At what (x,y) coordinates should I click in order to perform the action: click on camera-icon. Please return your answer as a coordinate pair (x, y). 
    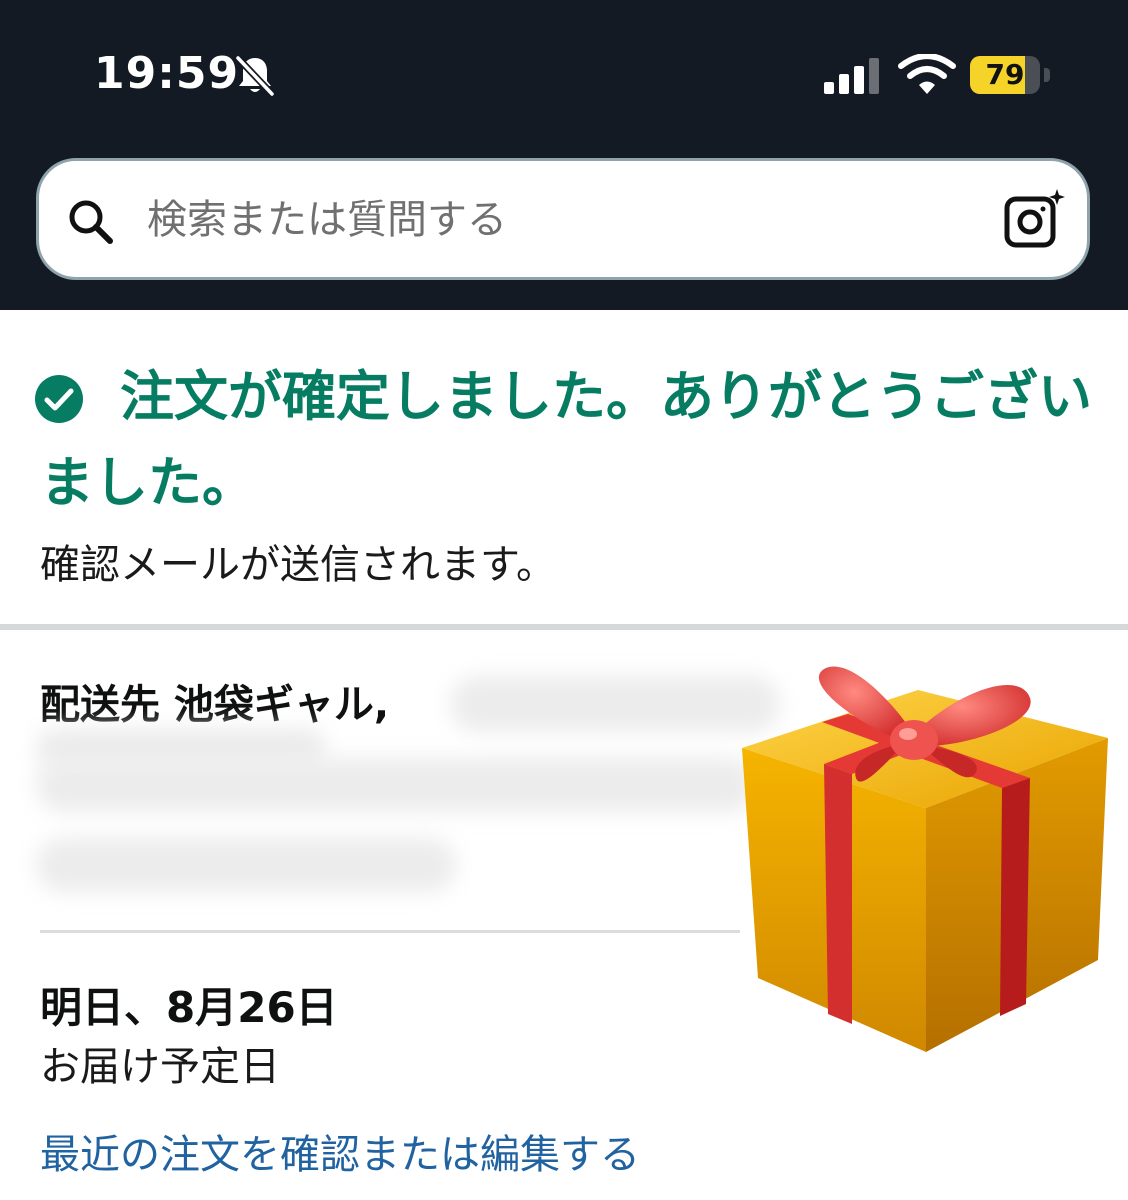
    Looking at the image, I should click on (1035, 219).